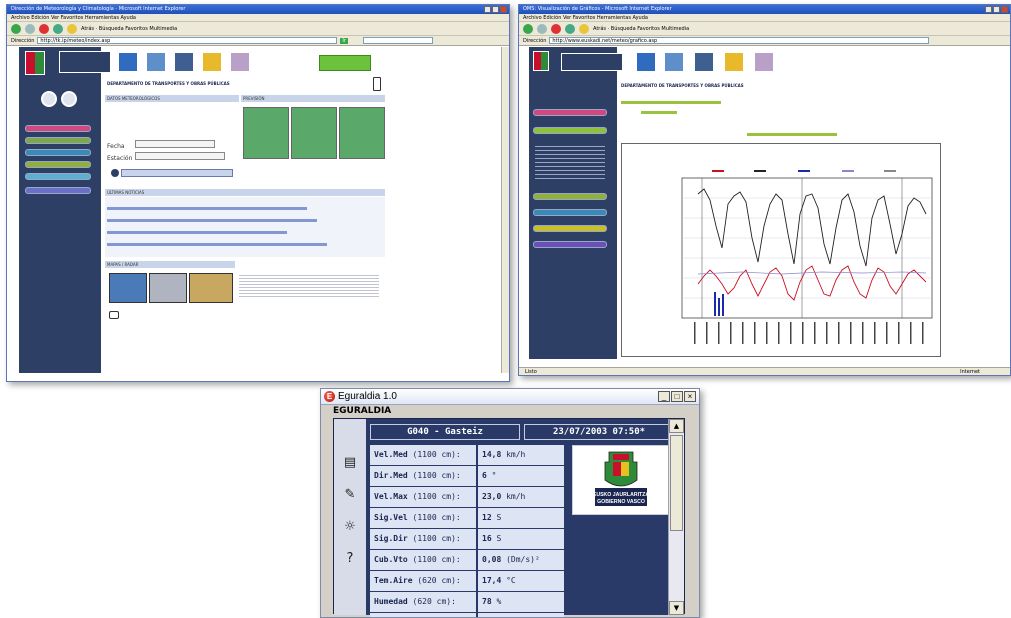 This screenshot has width=1011, height=618. Describe the element at coordinates (177, 173) in the screenshot. I see `action-buttons` at that location.